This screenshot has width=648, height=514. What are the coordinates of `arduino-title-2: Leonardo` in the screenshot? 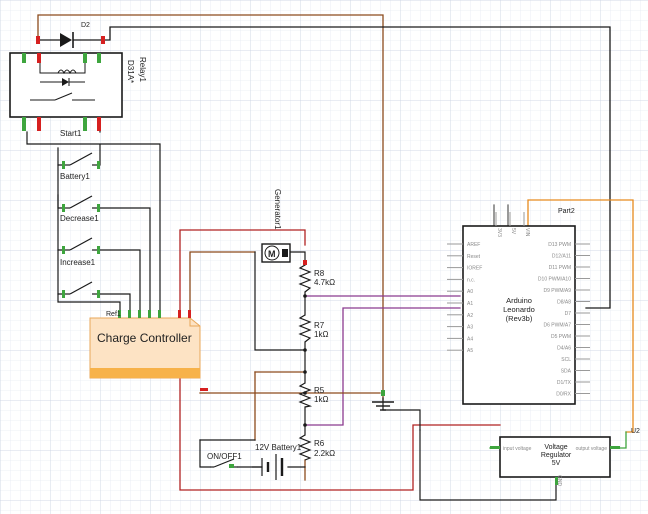 It's located at (519, 309).